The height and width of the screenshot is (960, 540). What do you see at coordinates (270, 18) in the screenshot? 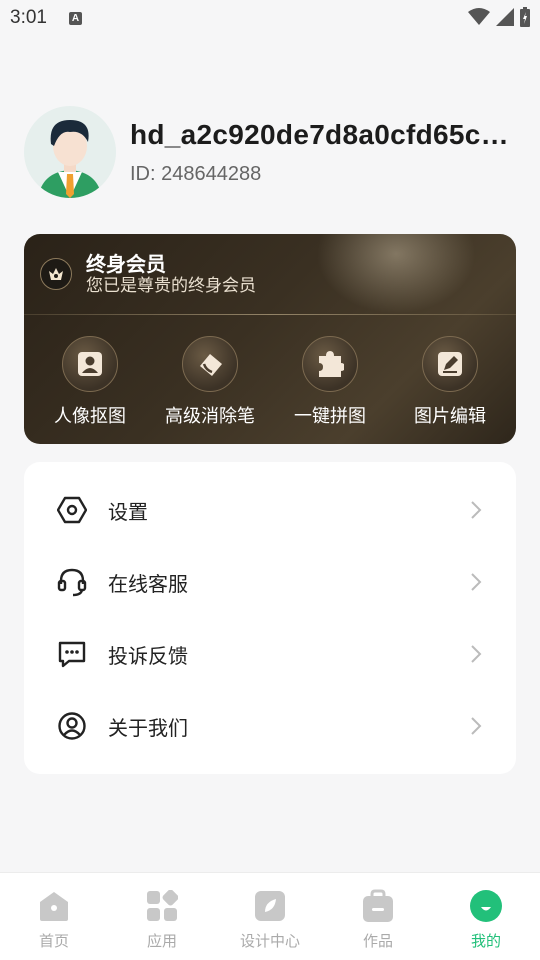
I see `status-bar: 3:01 A` at bounding box center [270, 18].